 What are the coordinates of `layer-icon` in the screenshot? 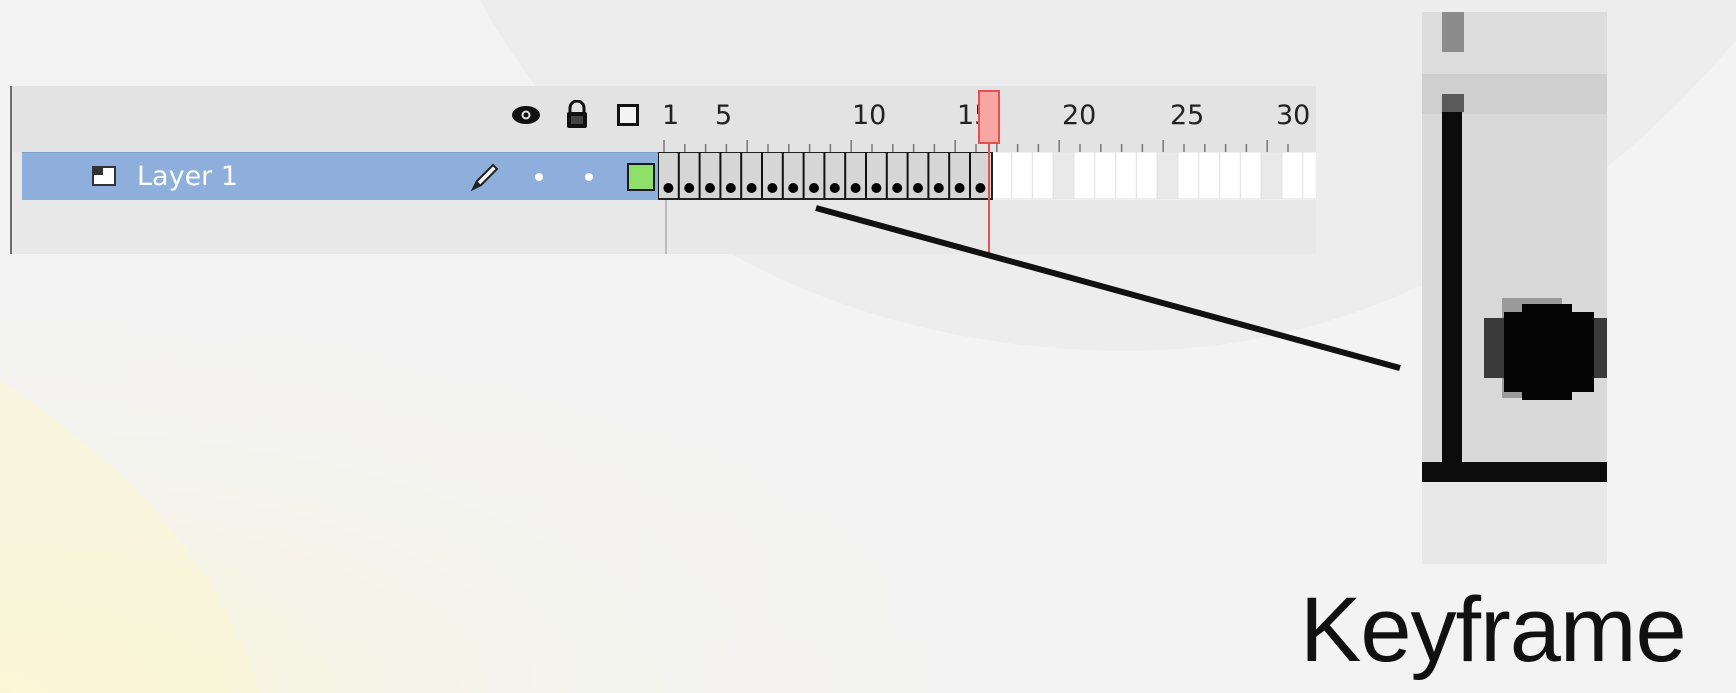 It's located at (104, 176).